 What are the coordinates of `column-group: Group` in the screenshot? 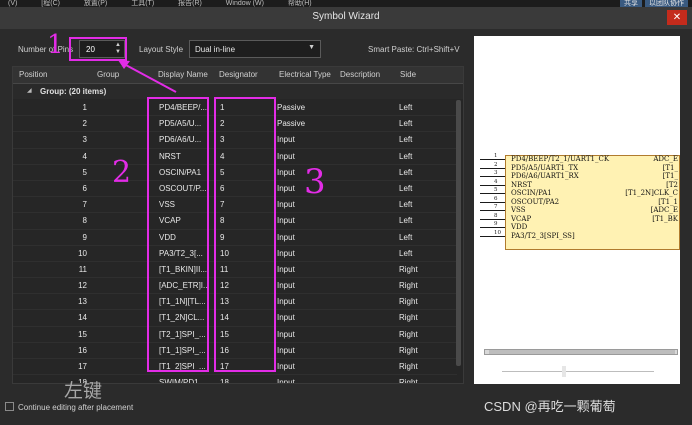 It's located at (108, 74).